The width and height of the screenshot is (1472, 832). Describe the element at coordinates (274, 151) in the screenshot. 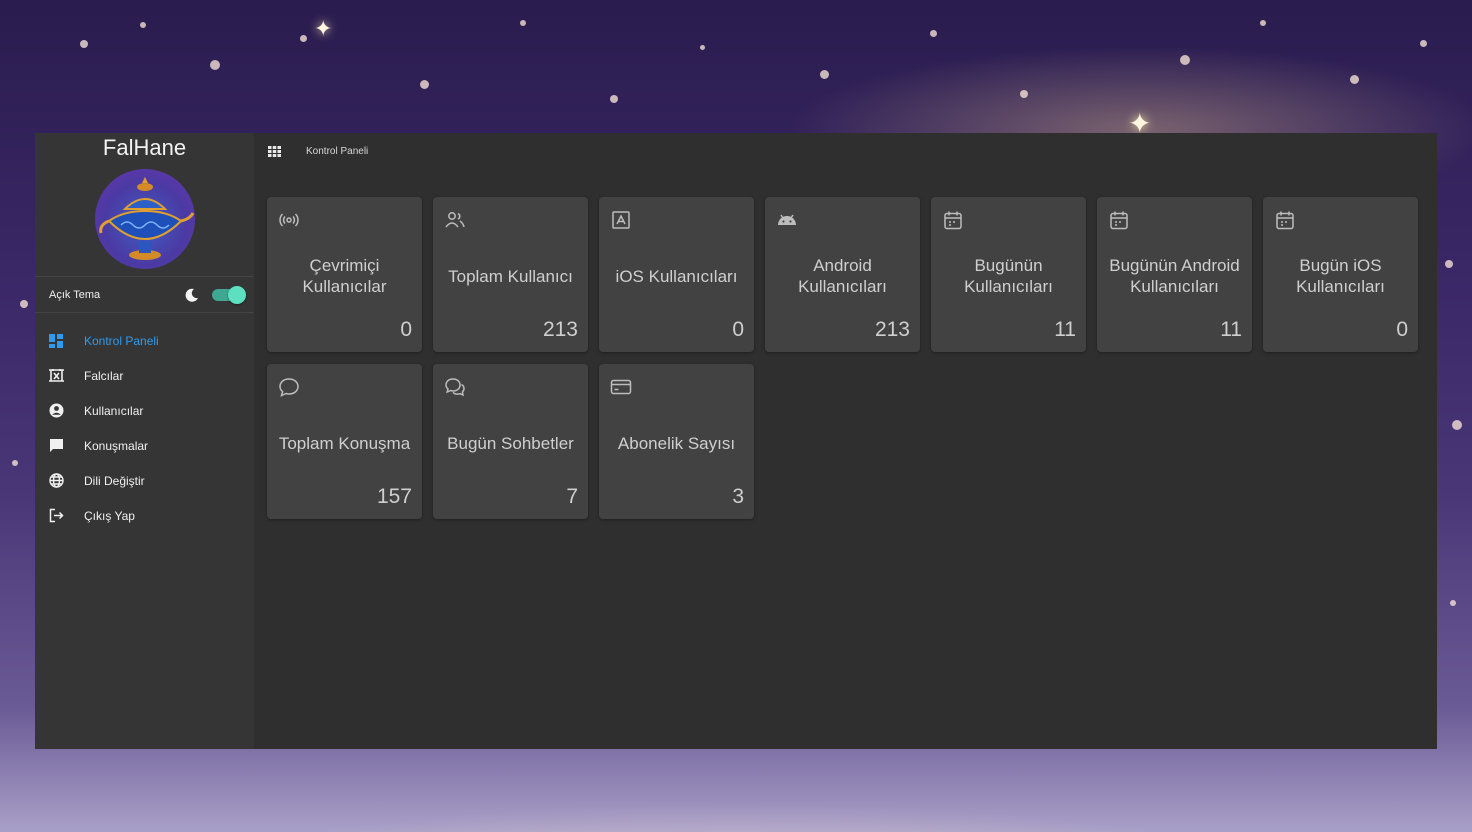

I see `grid-icon` at that location.